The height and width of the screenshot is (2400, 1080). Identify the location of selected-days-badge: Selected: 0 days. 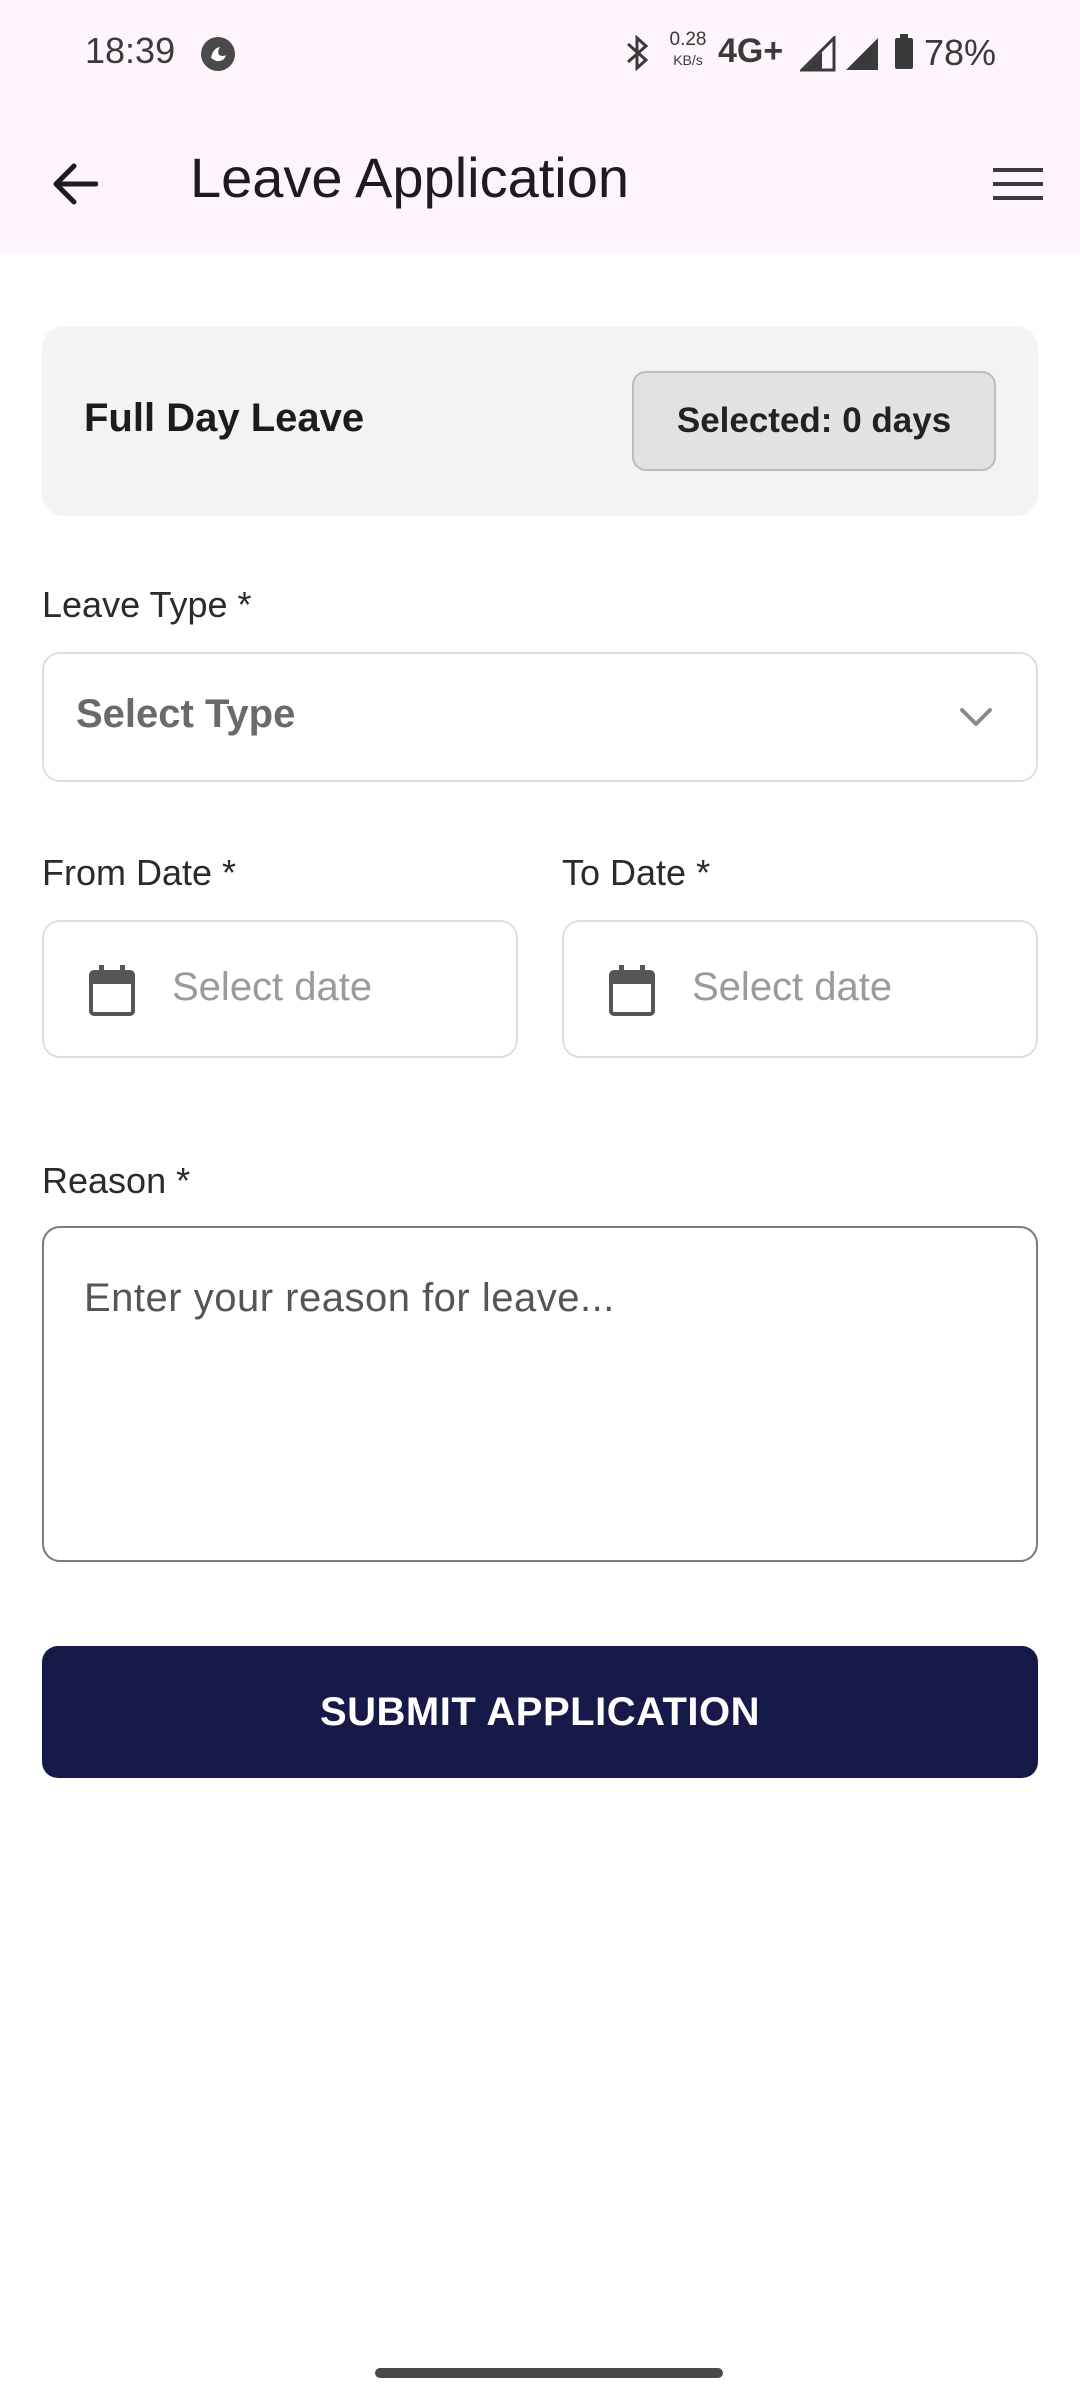
(814, 421).